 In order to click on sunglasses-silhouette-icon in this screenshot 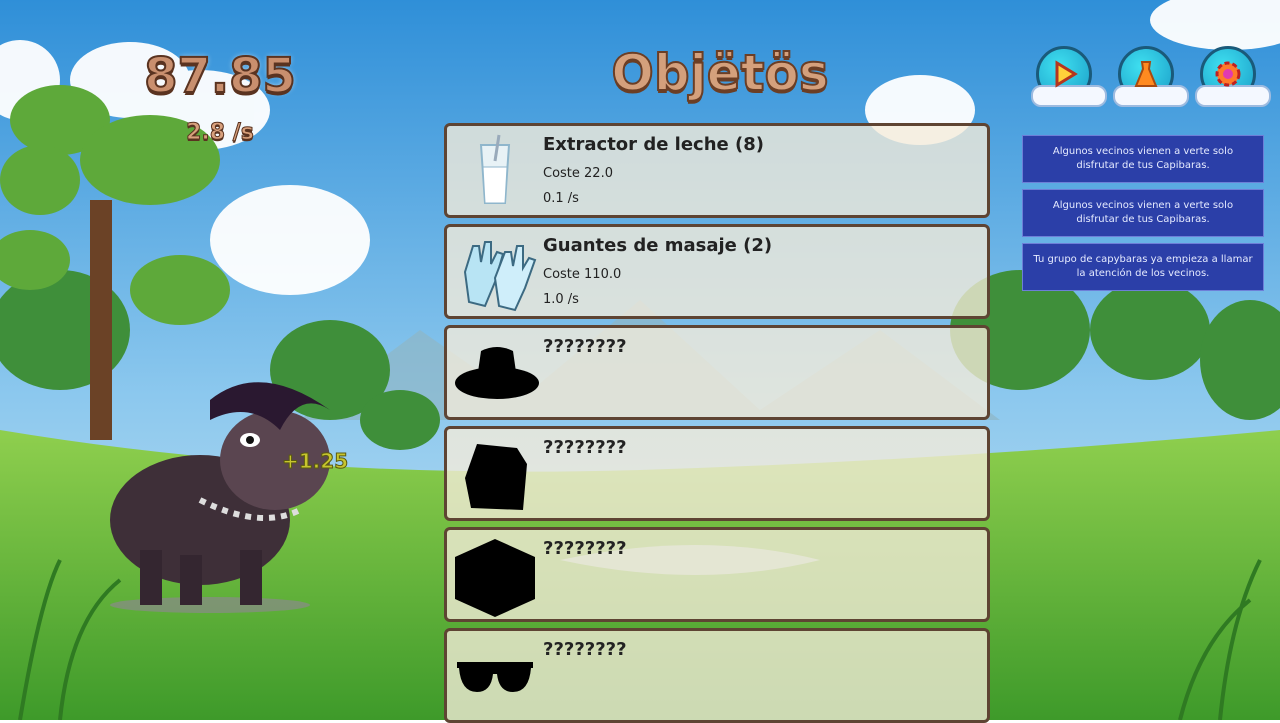, I will do `click(495, 677)`.